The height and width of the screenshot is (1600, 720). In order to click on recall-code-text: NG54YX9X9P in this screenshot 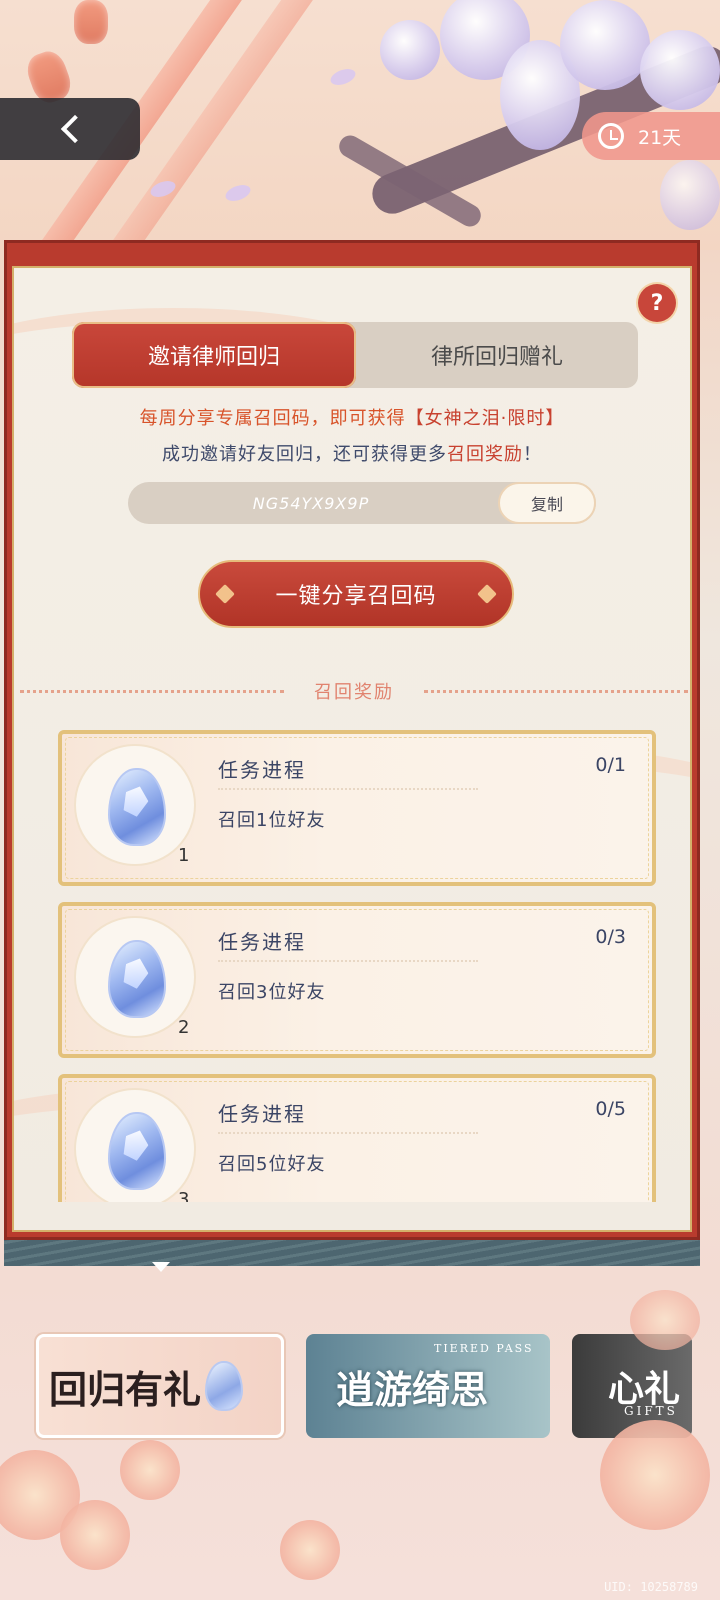, I will do `click(311, 503)`.